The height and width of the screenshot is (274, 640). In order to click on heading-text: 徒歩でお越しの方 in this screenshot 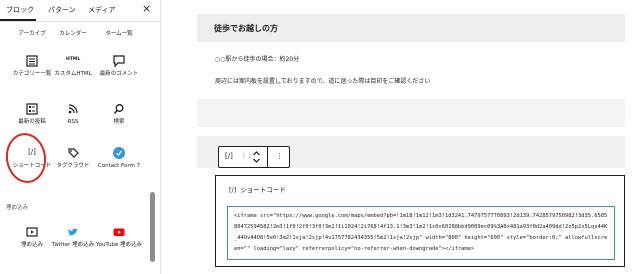, I will do `click(246, 28)`.